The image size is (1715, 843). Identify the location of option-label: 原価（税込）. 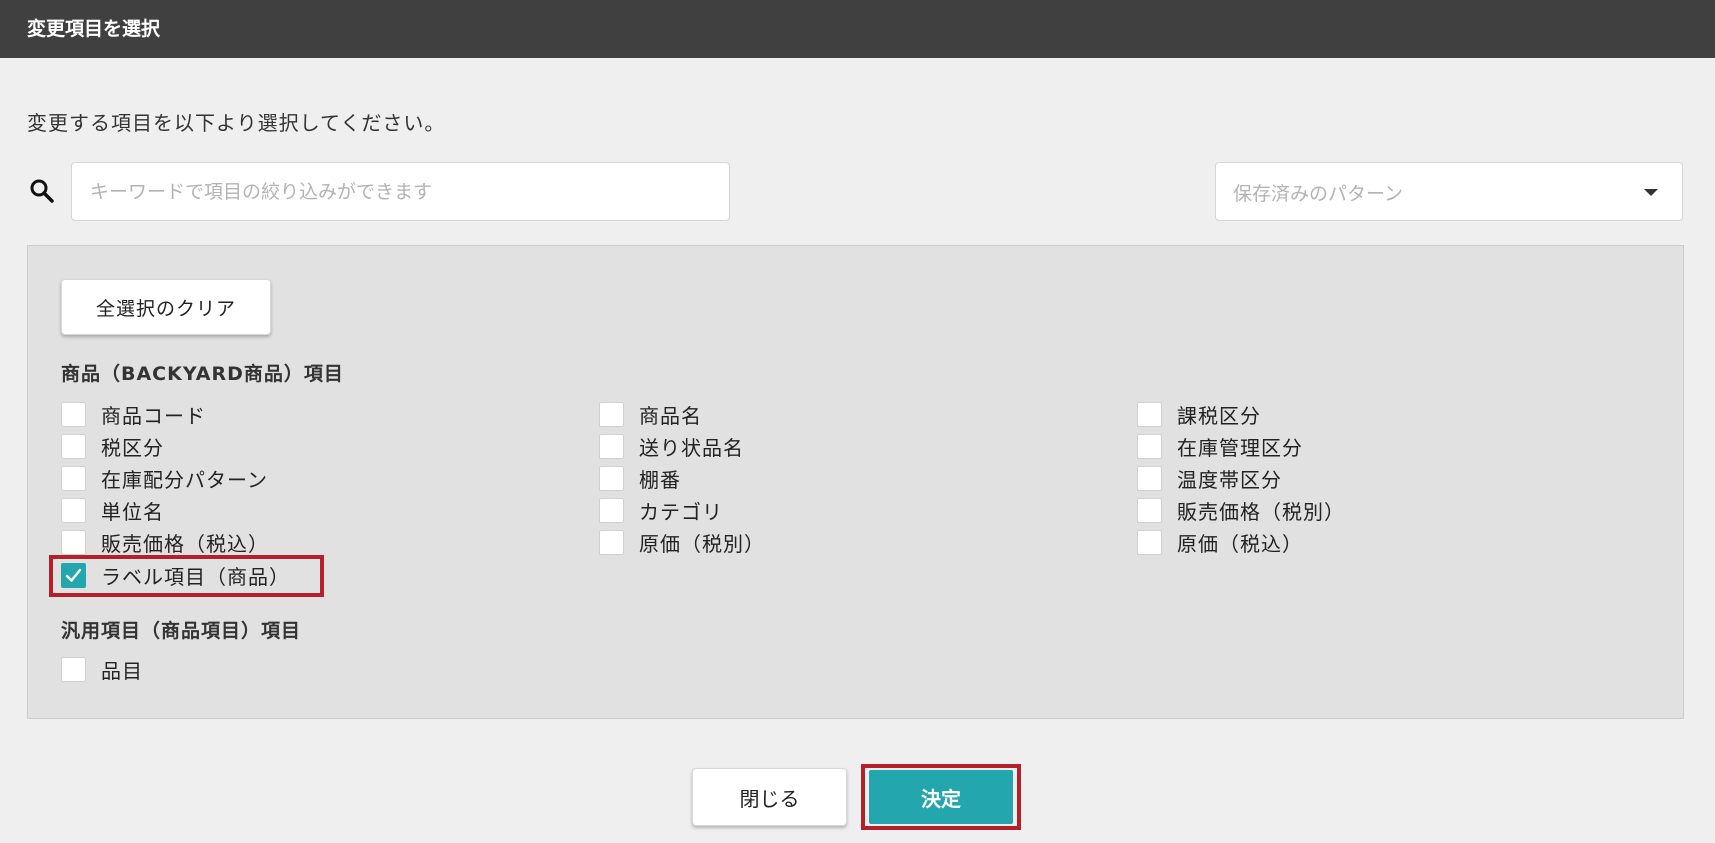
(1240, 543).